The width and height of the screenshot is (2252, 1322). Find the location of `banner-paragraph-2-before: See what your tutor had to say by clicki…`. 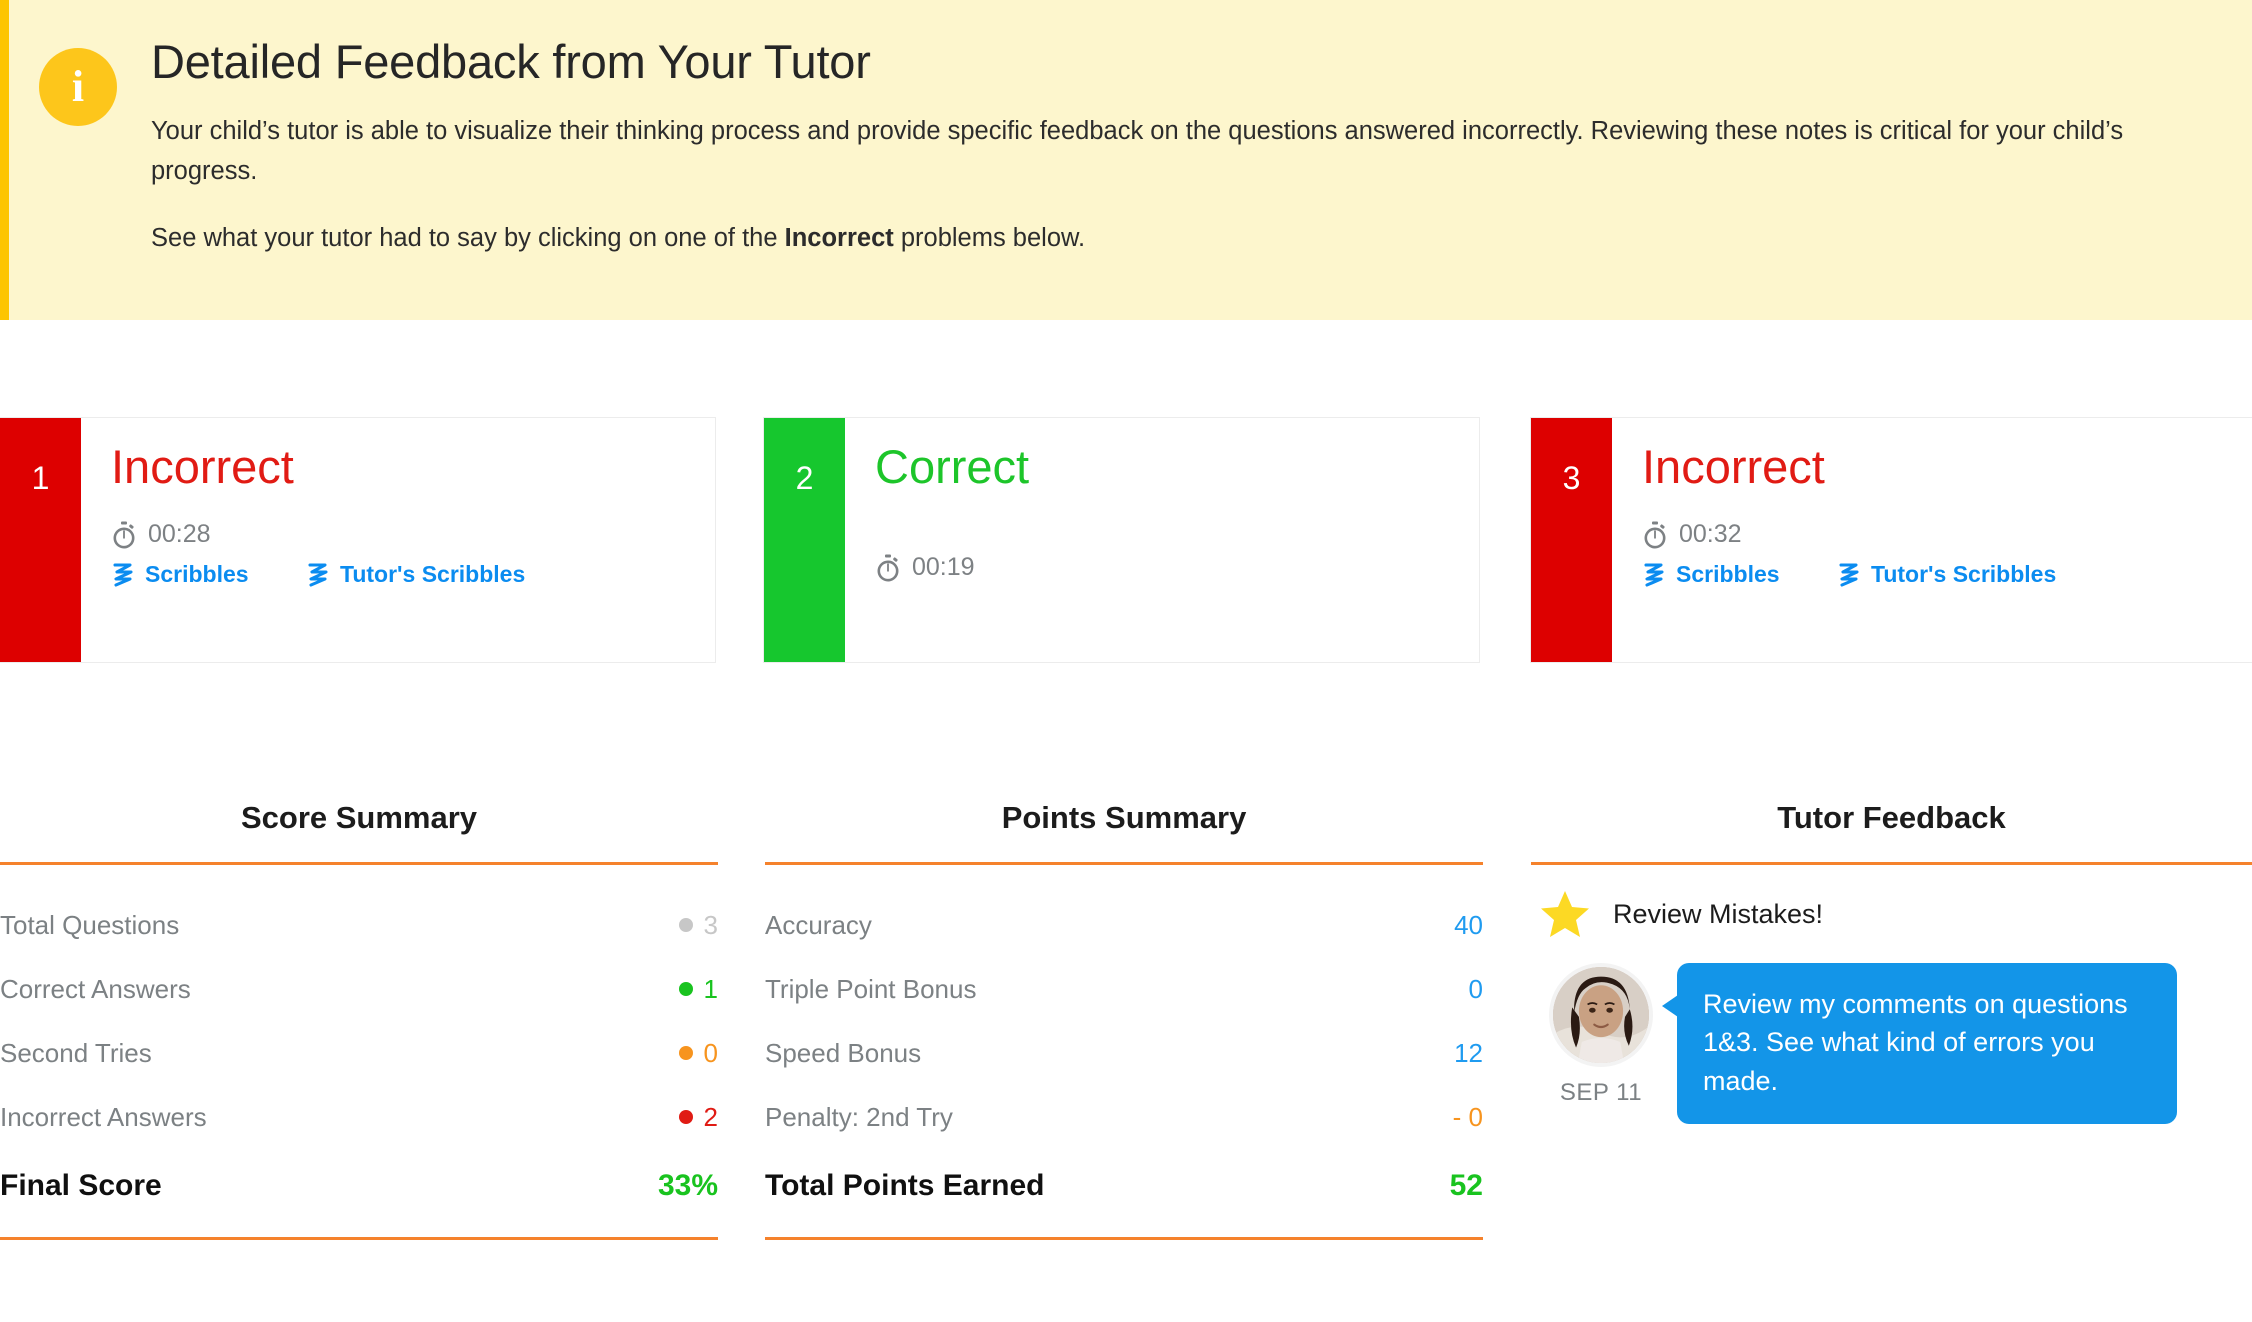

banner-paragraph-2-before: See what your tutor had to say by clicki… is located at coordinates (468, 238).